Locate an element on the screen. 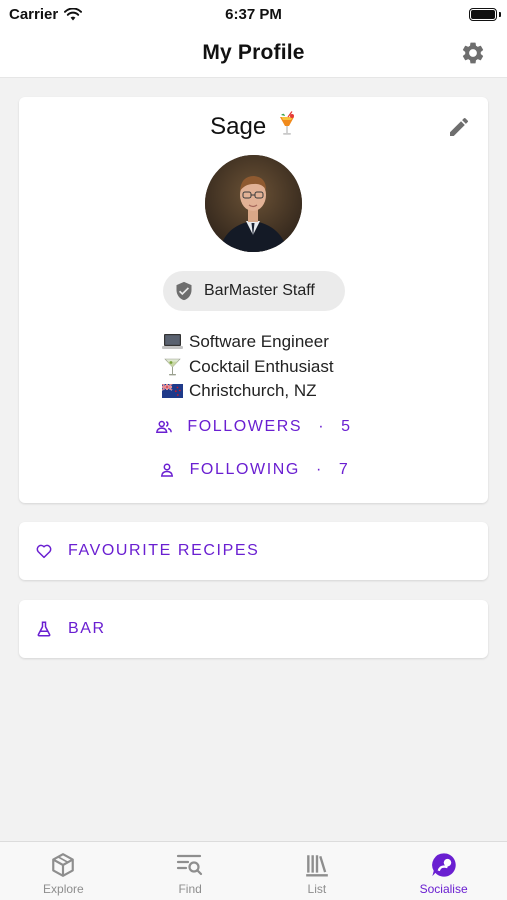 This screenshot has width=507, height=900. bar-button: BAR is located at coordinates (253, 629).